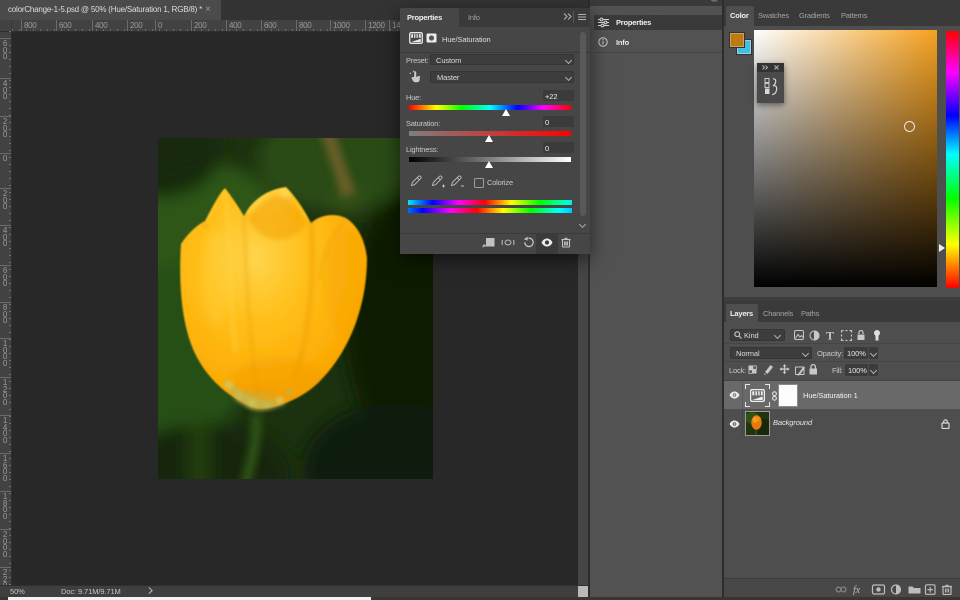 The width and height of the screenshot is (960, 600). Describe the element at coordinates (830, 335) in the screenshot. I see `svg-text: T` at that location.